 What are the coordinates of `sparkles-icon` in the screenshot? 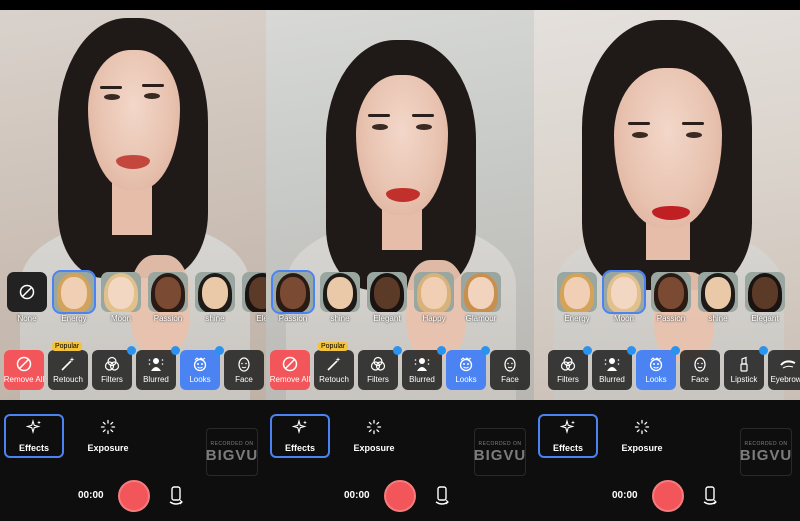 It's located at (33, 427).